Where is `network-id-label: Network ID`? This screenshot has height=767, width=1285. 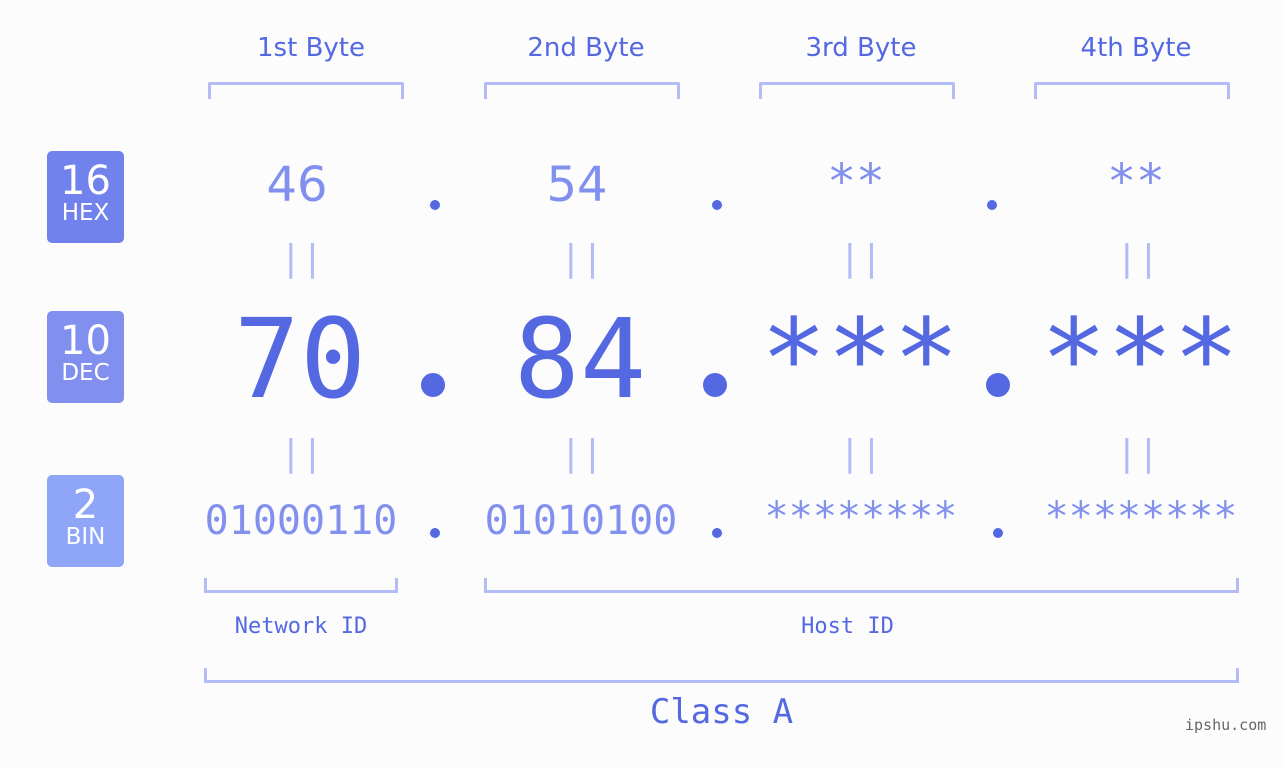 network-id-label: Network ID is located at coordinates (301, 626).